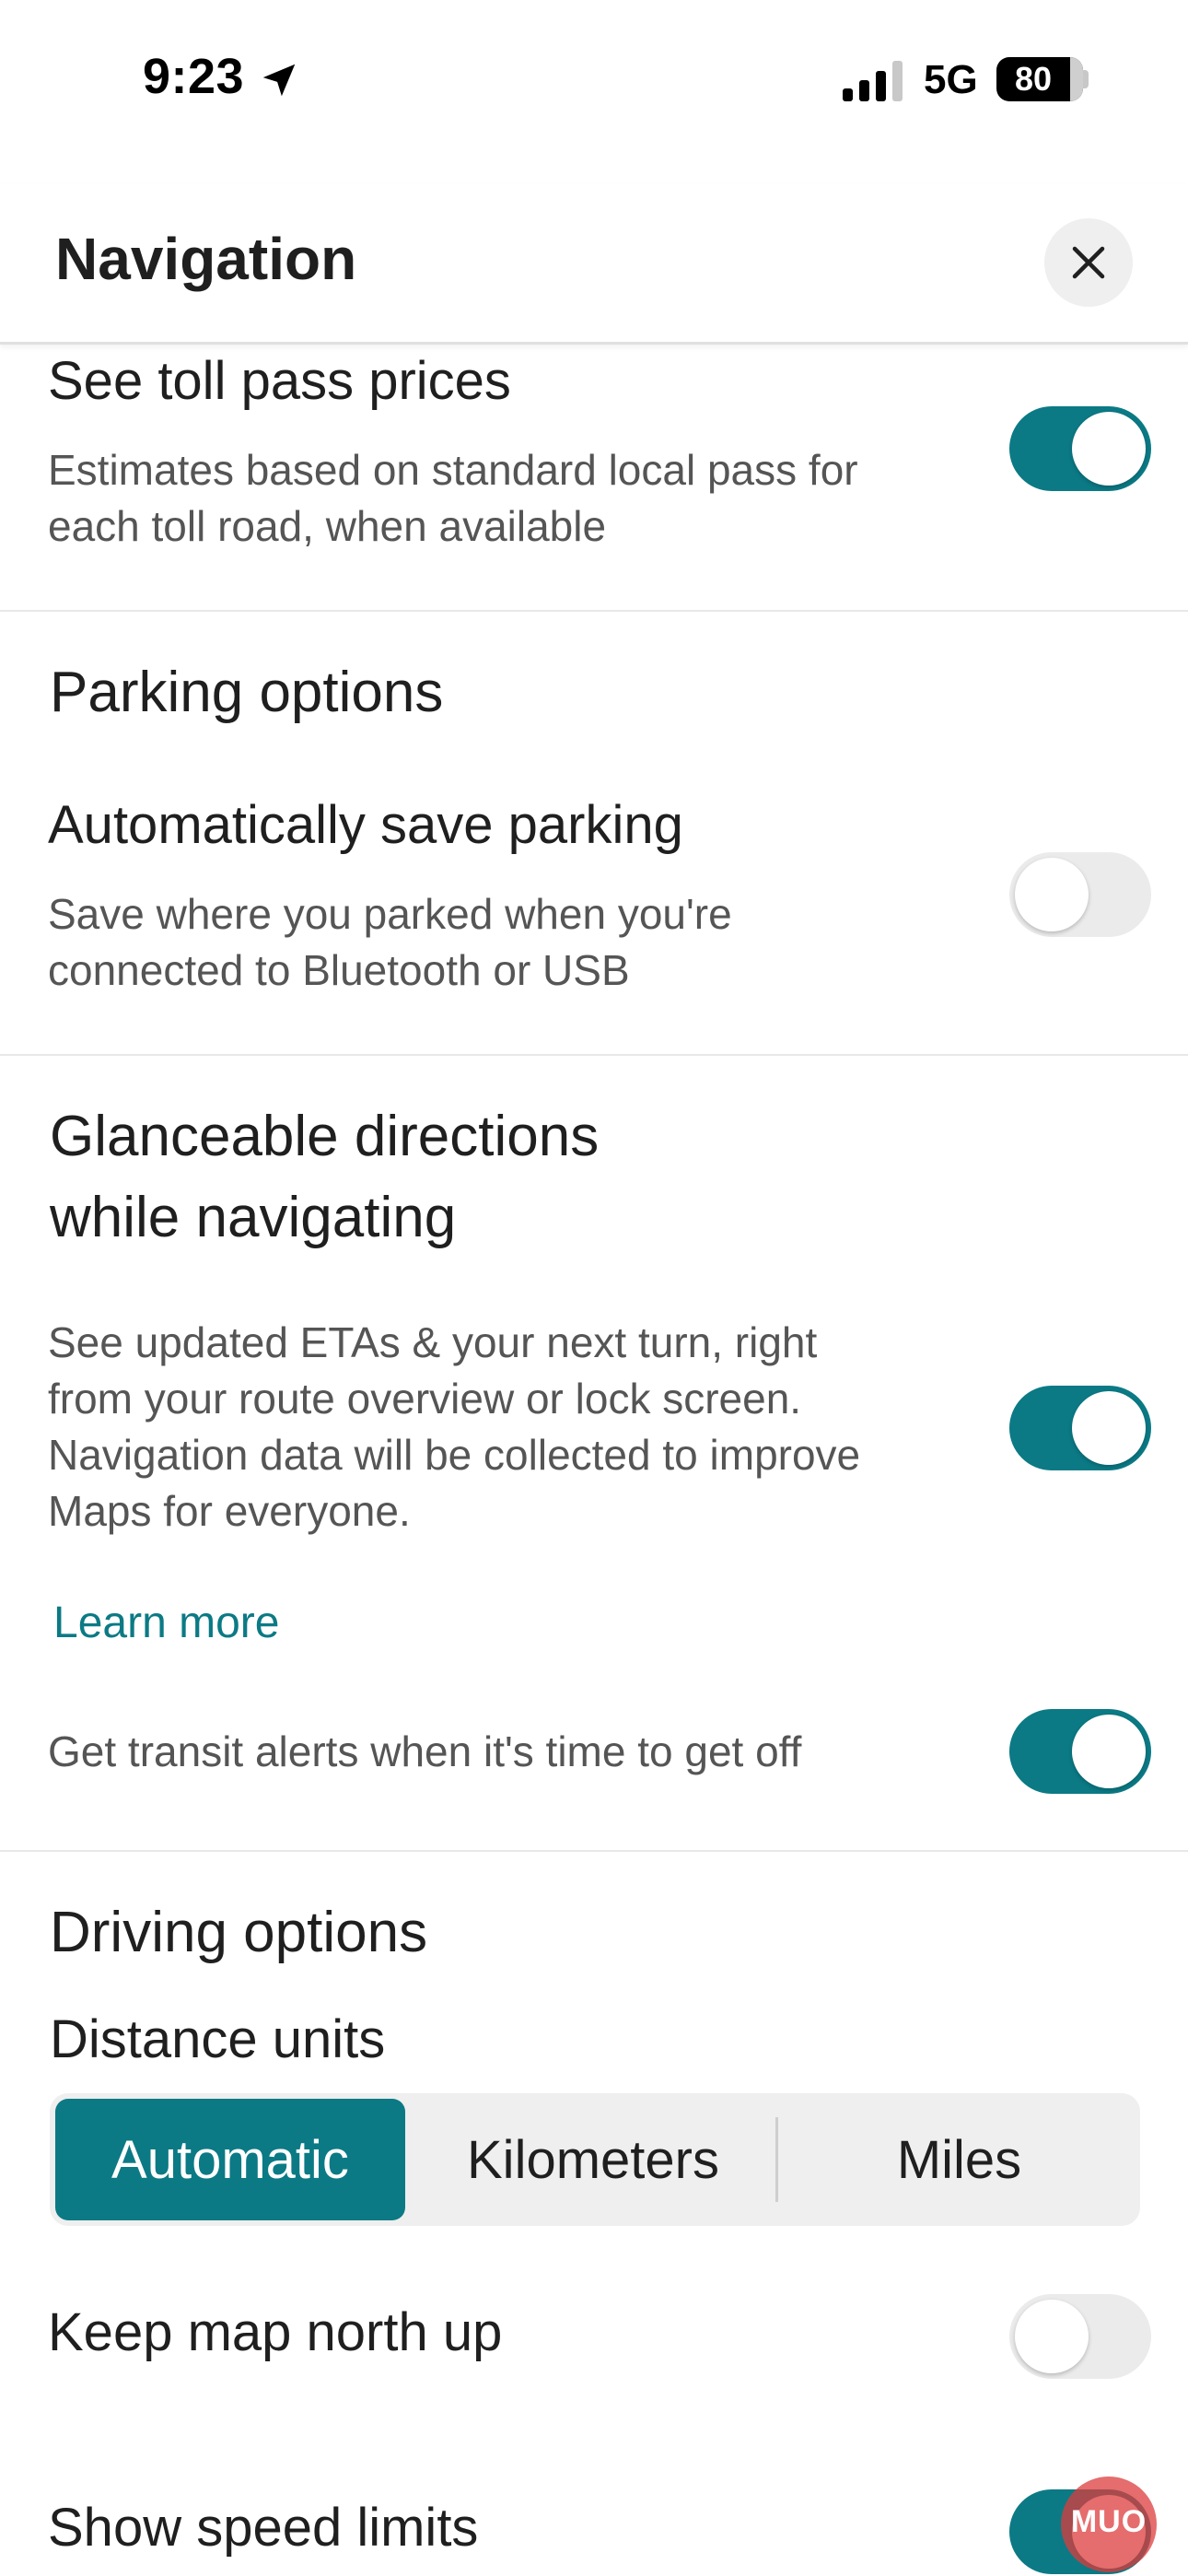 The image size is (1188, 2576). Describe the element at coordinates (247, 692) in the screenshot. I see `parking-options-heading: Parking options` at that location.